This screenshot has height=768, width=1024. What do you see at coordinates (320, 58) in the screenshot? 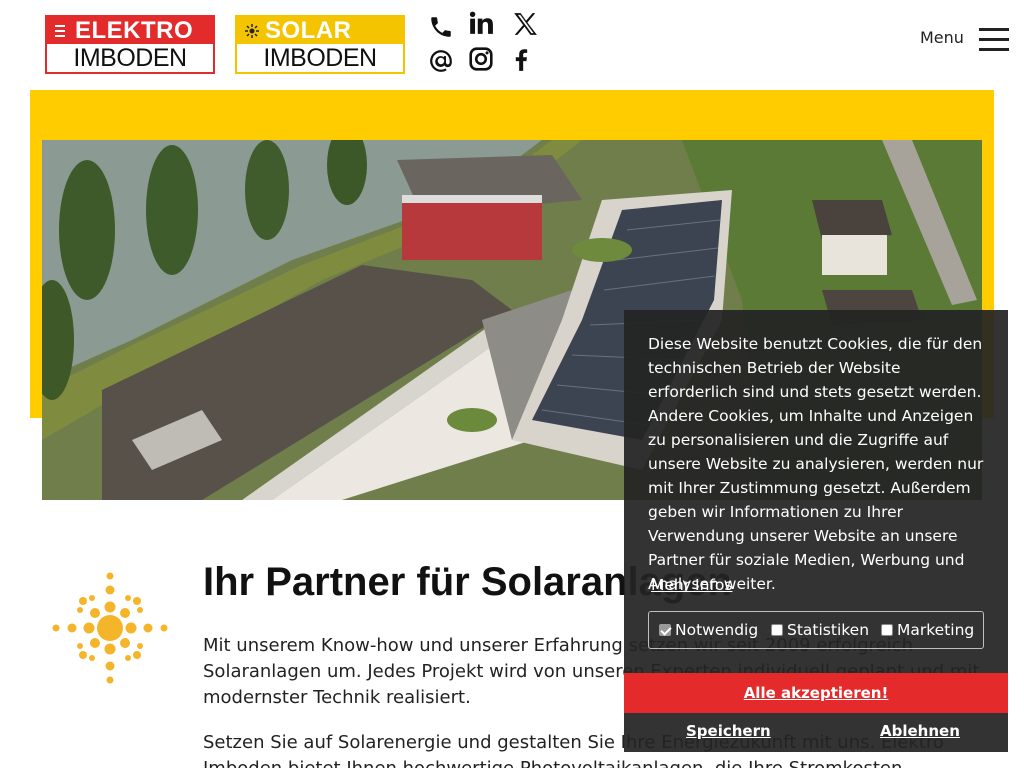
I see `logo-solar-bottom: IMBODEN` at bounding box center [320, 58].